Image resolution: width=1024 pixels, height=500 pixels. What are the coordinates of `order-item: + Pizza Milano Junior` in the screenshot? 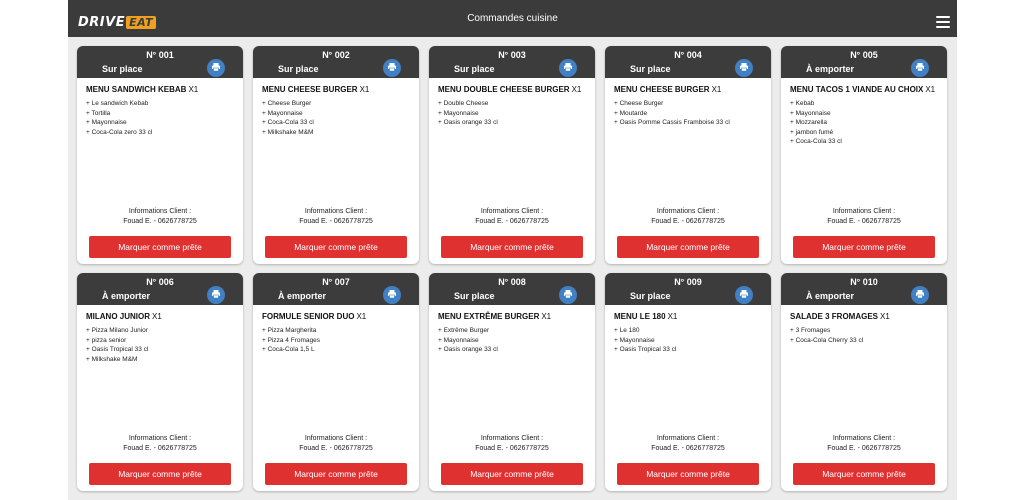 It's located at (117, 330).